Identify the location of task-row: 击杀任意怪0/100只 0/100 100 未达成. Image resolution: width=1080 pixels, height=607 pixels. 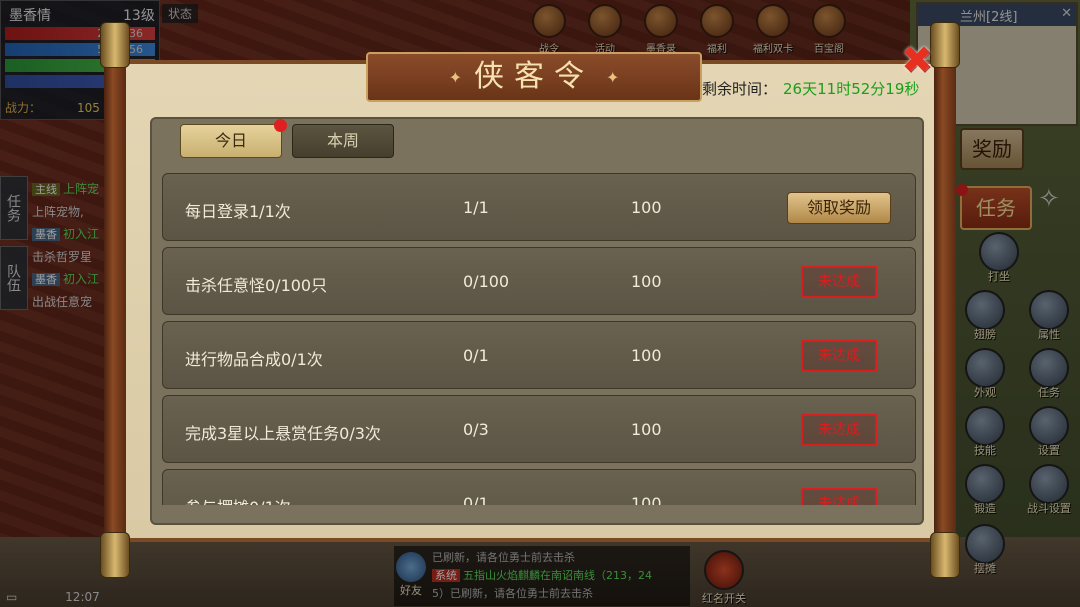
(539, 281).